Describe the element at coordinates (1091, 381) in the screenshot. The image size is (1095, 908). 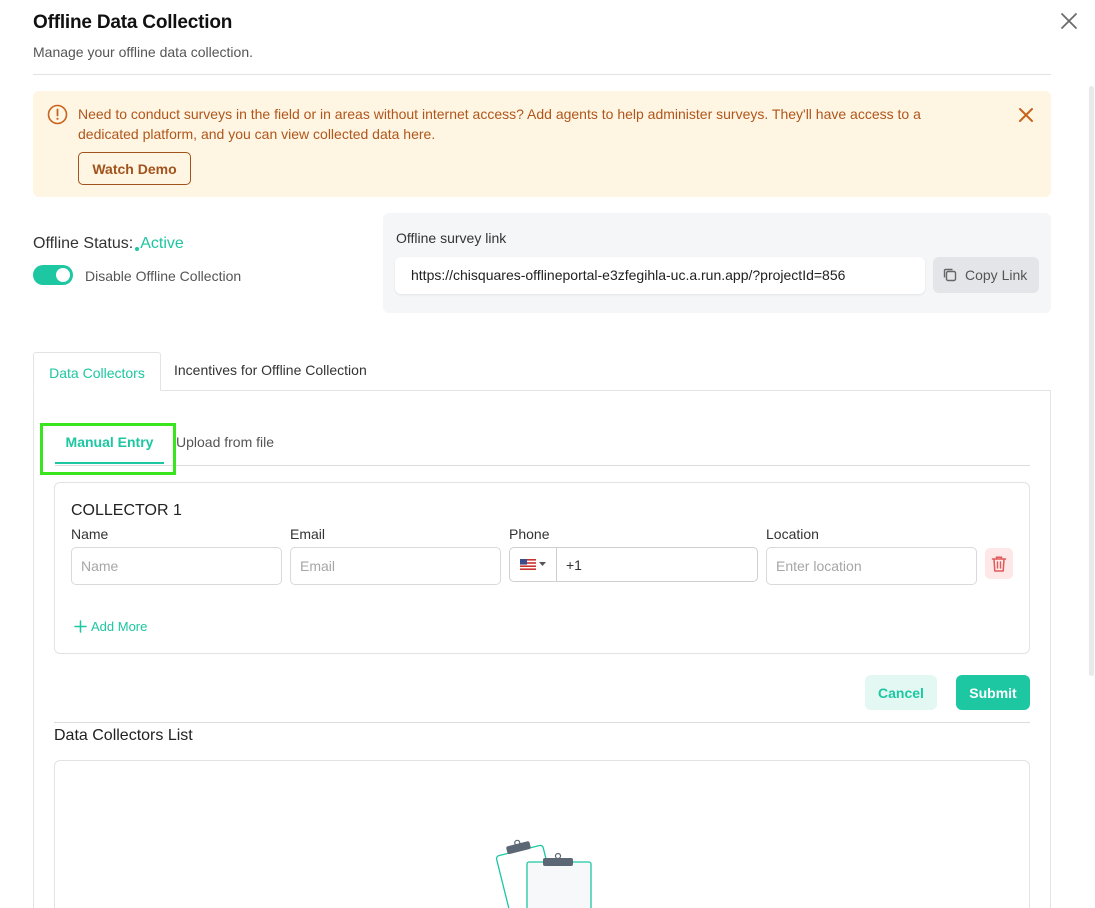
I see `scrollbar-thumb` at that location.